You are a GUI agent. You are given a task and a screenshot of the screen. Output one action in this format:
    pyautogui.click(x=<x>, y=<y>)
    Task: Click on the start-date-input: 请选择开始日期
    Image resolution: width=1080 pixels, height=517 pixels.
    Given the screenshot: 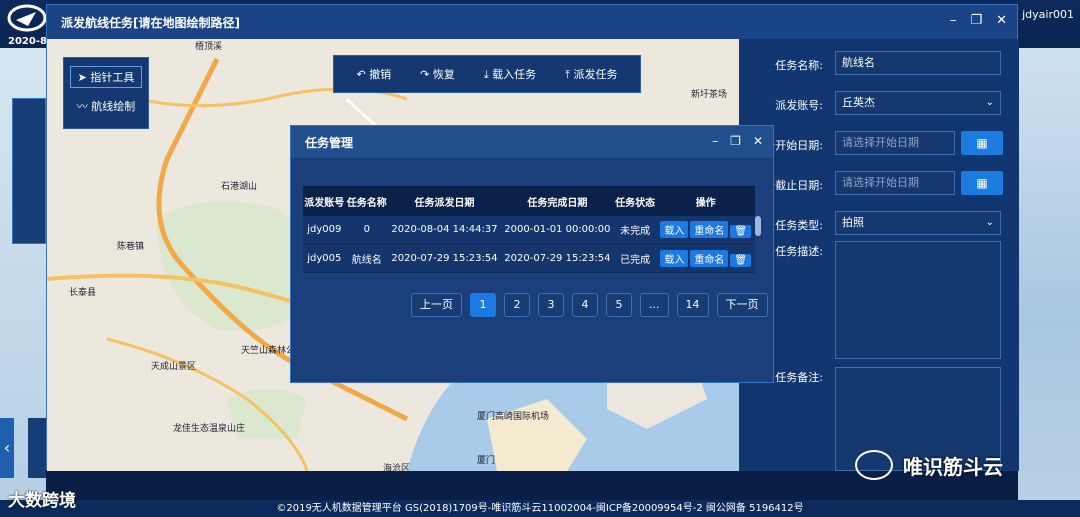 What is the action you would take?
    pyautogui.click(x=895, y=143)
    